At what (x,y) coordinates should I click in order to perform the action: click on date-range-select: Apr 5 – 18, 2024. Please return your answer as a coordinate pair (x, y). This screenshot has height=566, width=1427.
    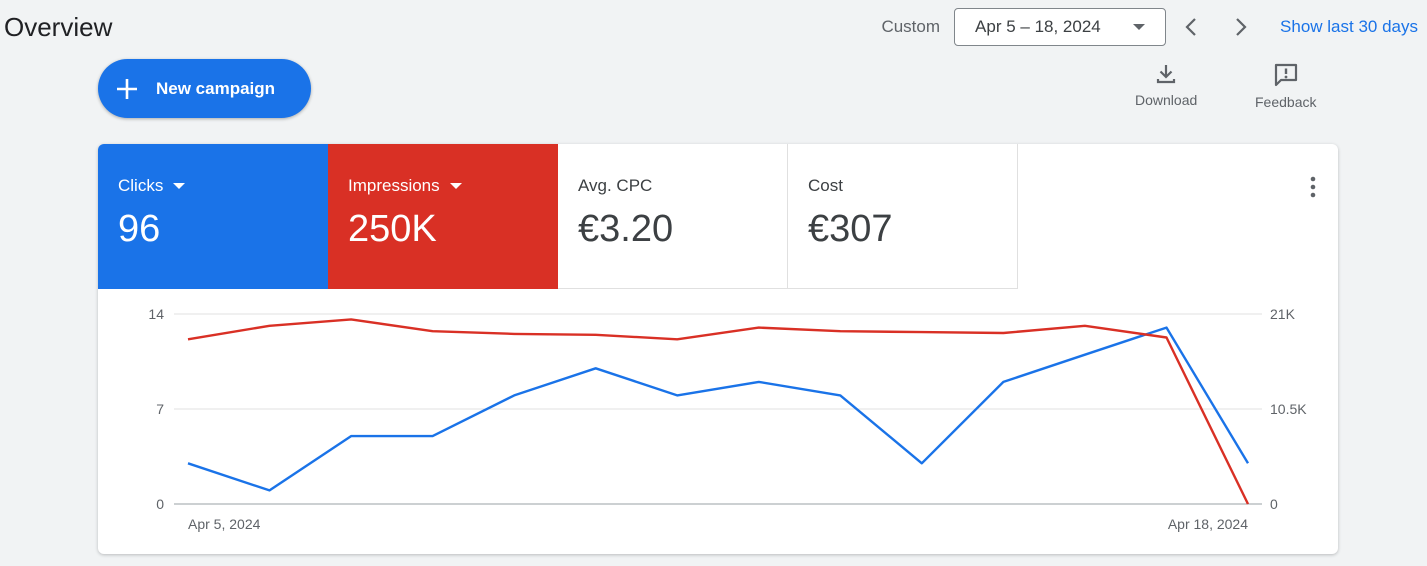
    Looking at the image, I should click on (1060, 27).